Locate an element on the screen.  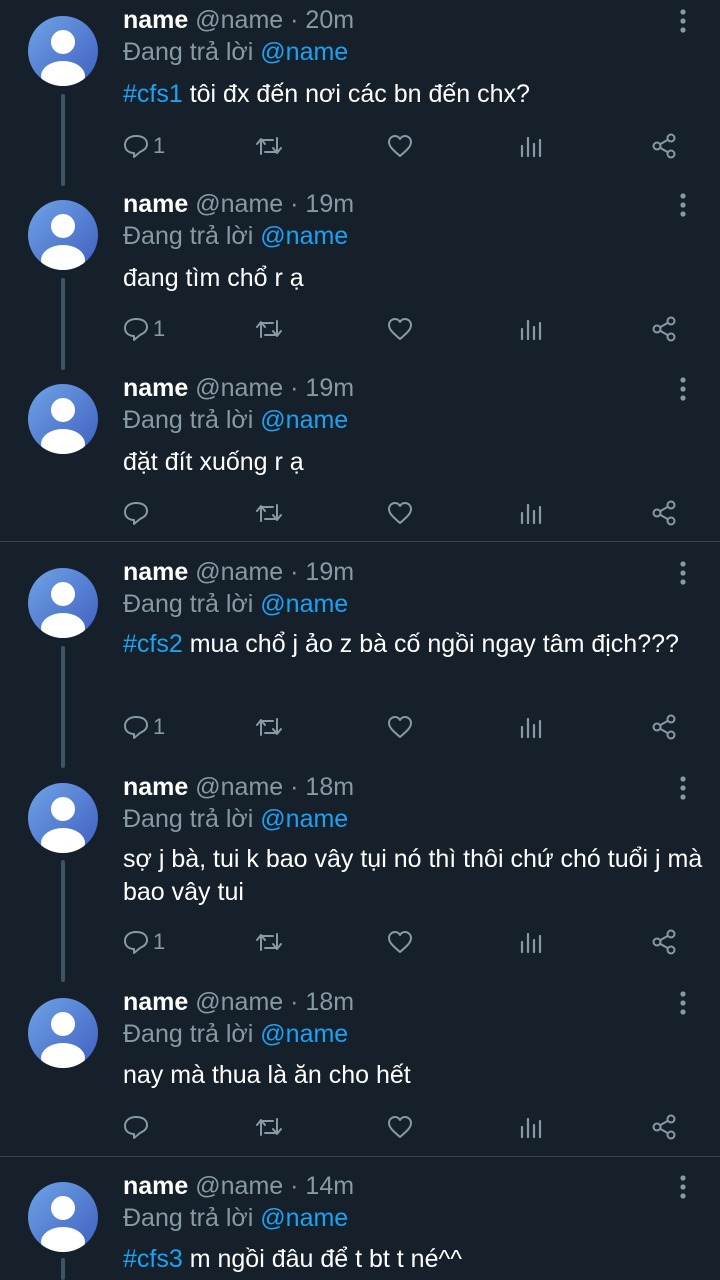
tweet-header: name @name · 19m is located at coordinates (238, 204).